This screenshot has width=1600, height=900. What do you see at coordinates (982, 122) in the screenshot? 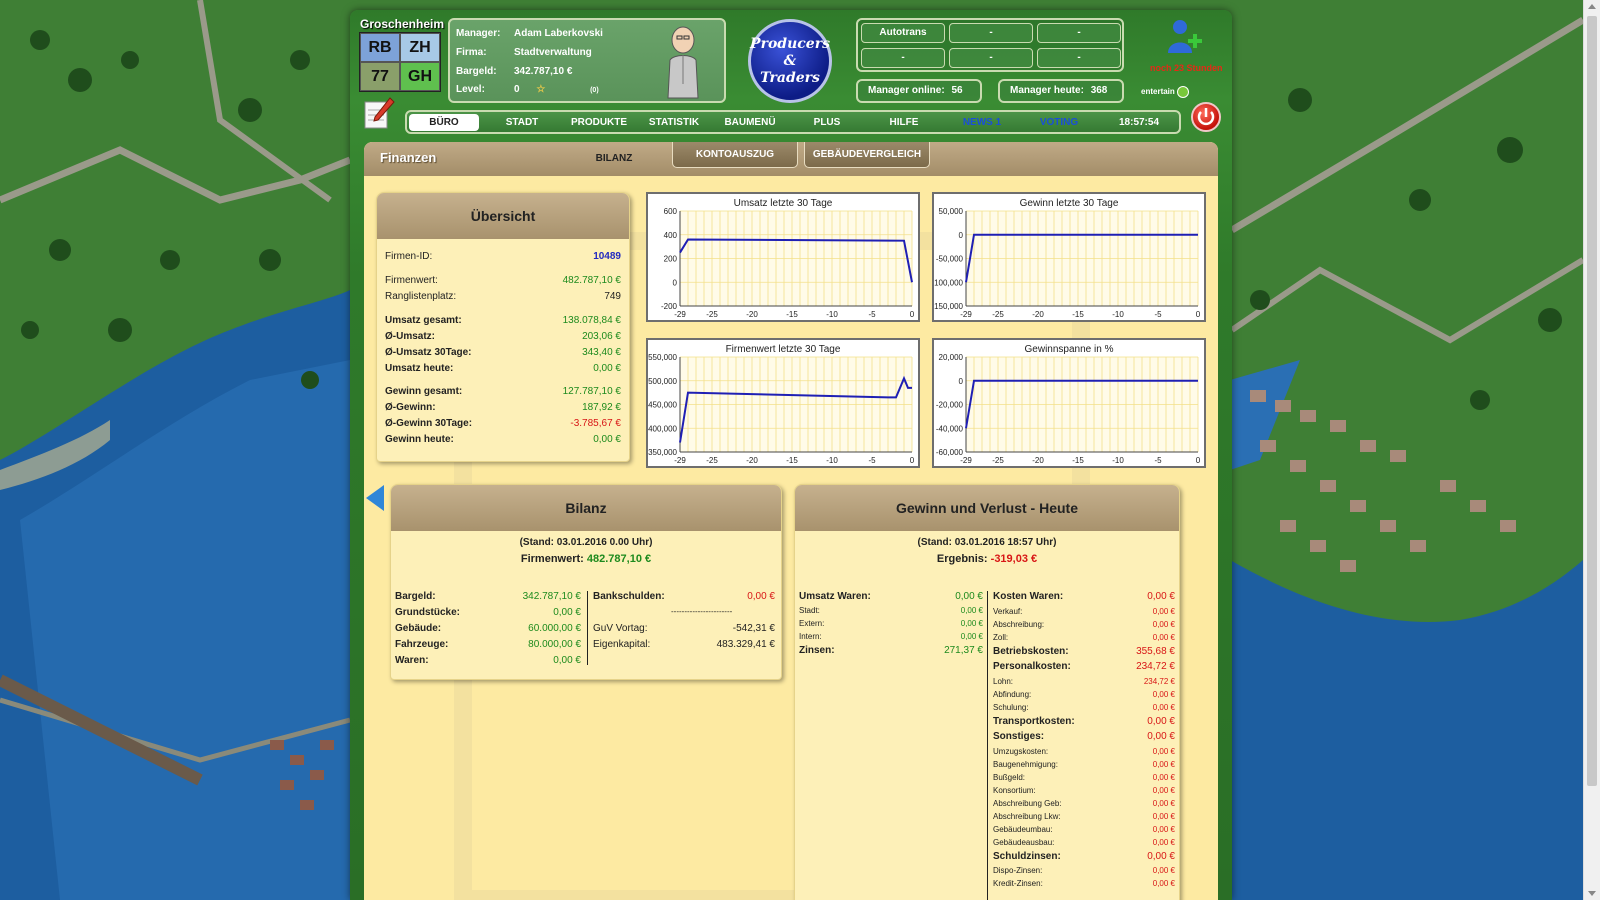
I see `nav-news: NEWS 1` at bounding box center [982, 122].